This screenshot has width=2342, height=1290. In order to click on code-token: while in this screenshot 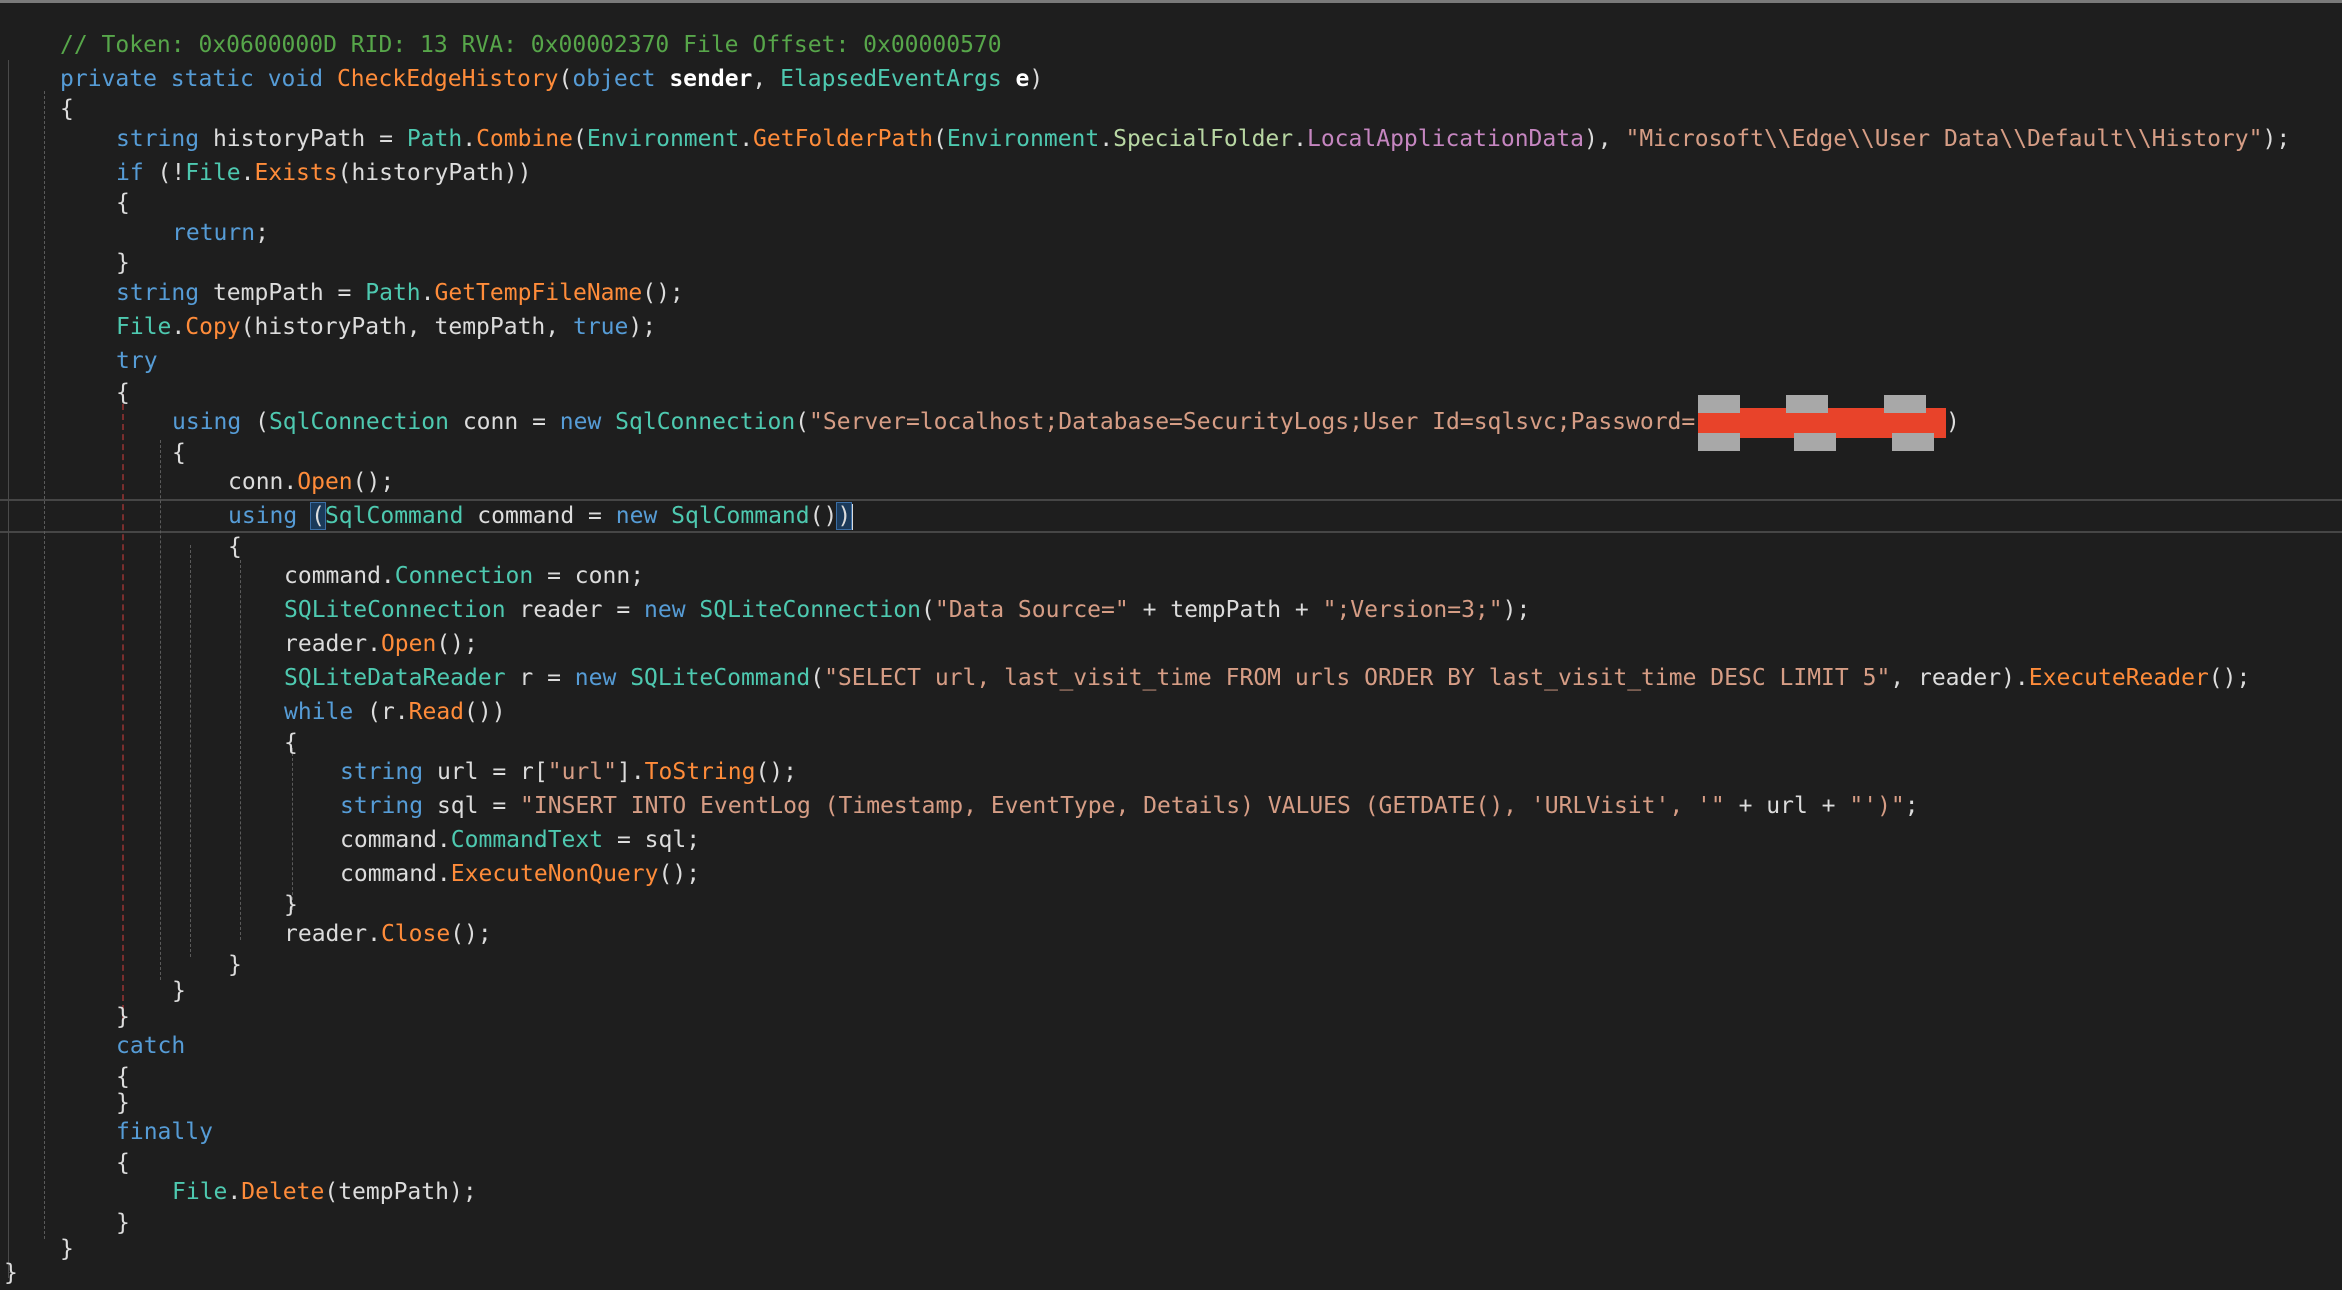, I will do `click(326, 712)`.